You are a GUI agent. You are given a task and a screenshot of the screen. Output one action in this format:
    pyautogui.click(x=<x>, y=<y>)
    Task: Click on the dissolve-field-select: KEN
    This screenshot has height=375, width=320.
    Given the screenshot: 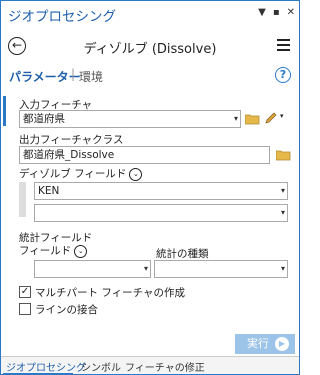 What is the action you would take?
    pyautogui.click(x=161, y=191)
    